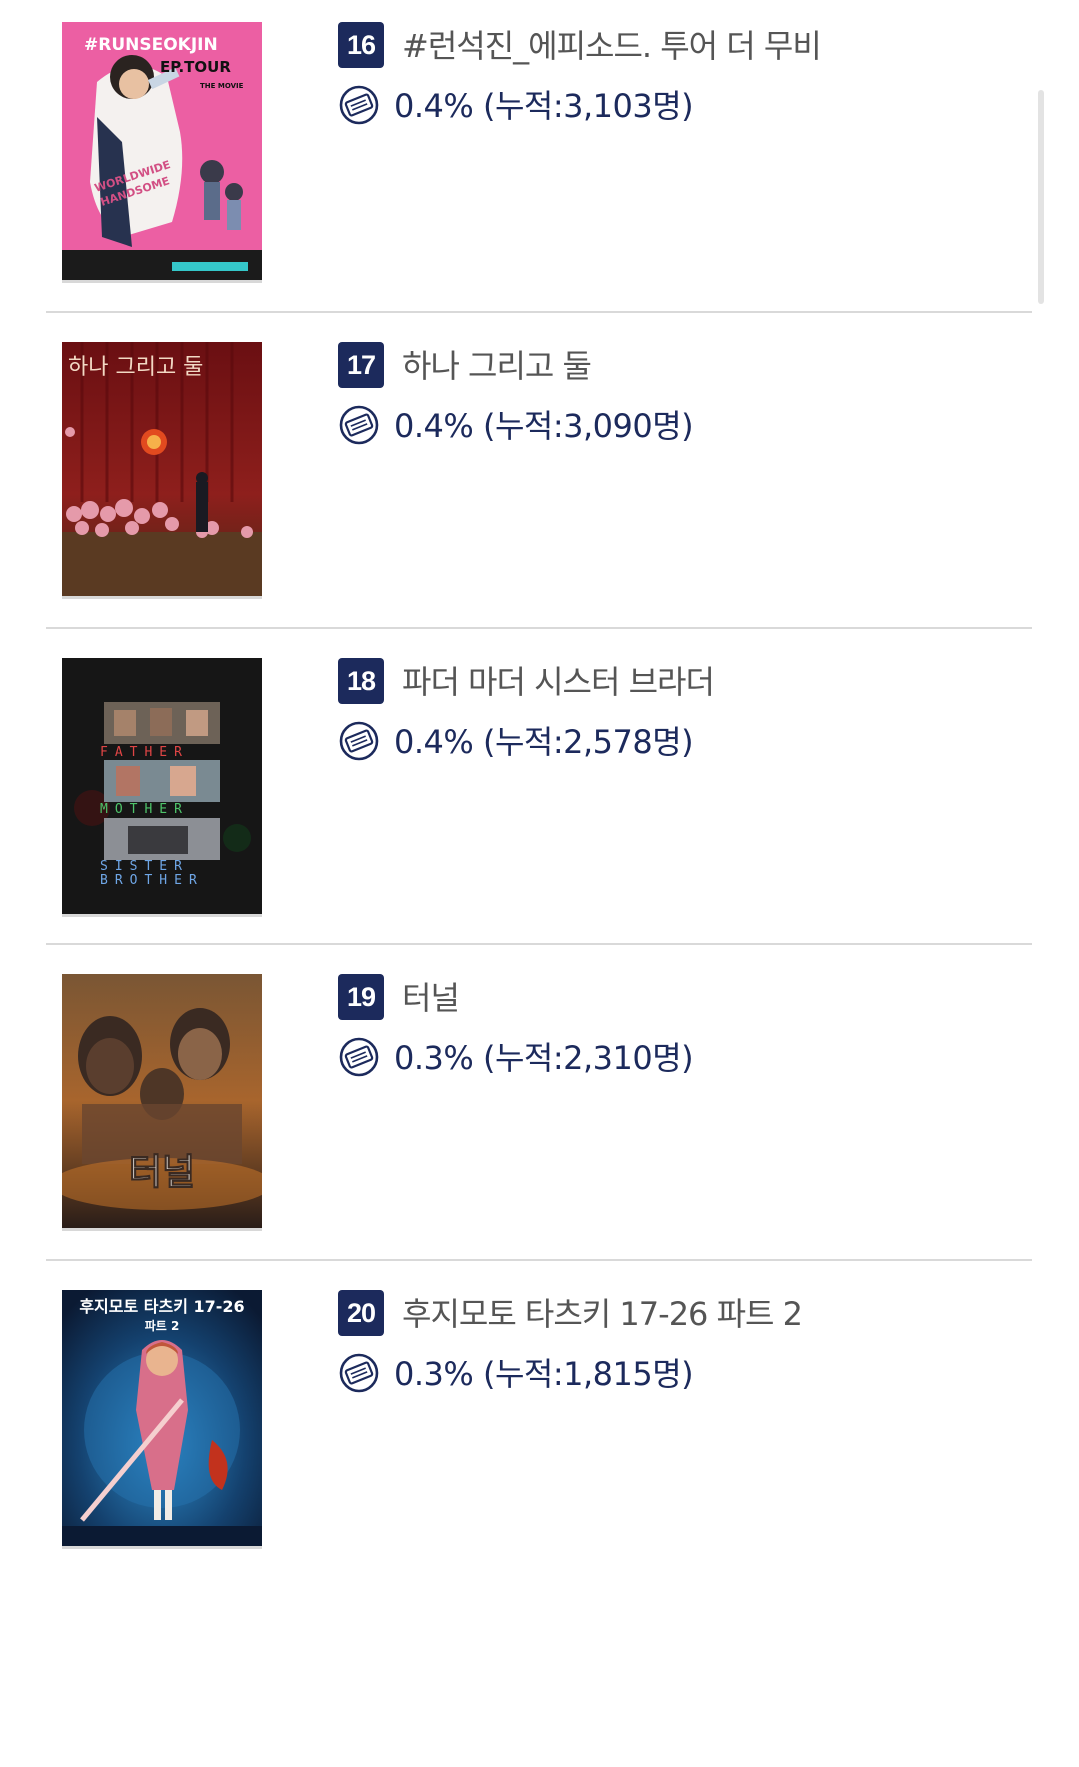  What do you see at coordinates (361, 365) in the screenshot?
I see `rank-badge: 17` at bounding box center [361, 365].